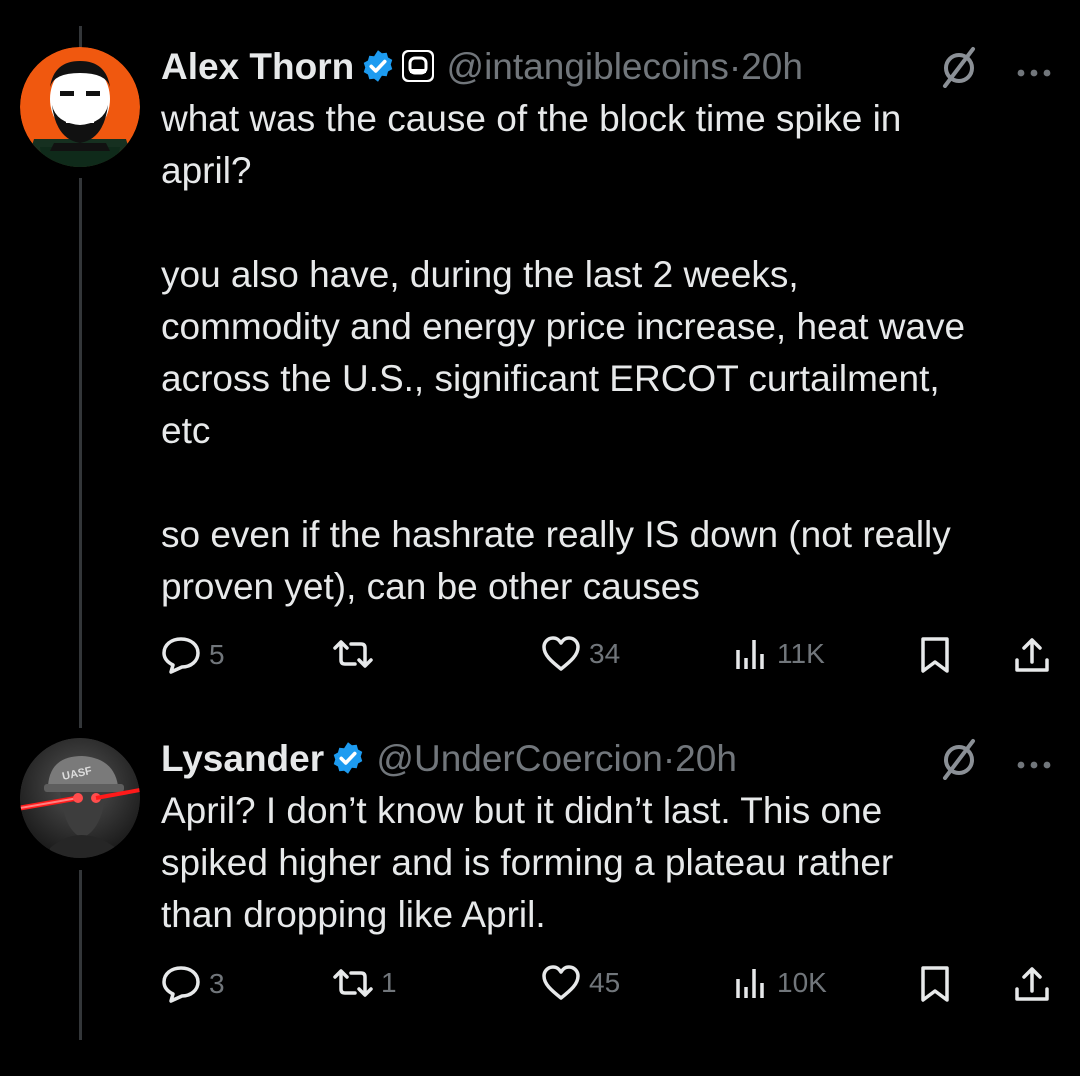  I want to click on repost-count: 1, so click(389, 982).